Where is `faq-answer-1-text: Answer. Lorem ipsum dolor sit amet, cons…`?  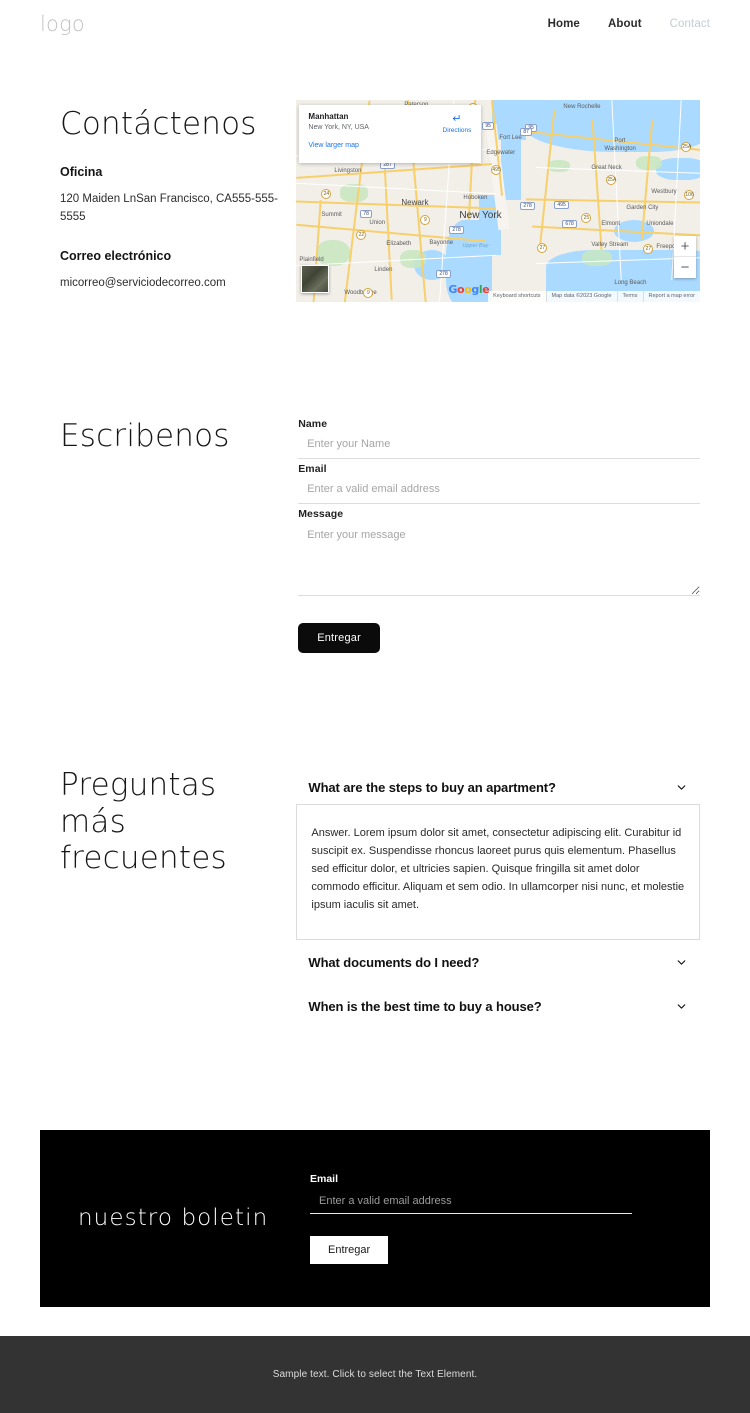
faq-answer-1-text: Answer. Lorem ipsum dolor sit amet, cons… is located at coordinates (498, 869).